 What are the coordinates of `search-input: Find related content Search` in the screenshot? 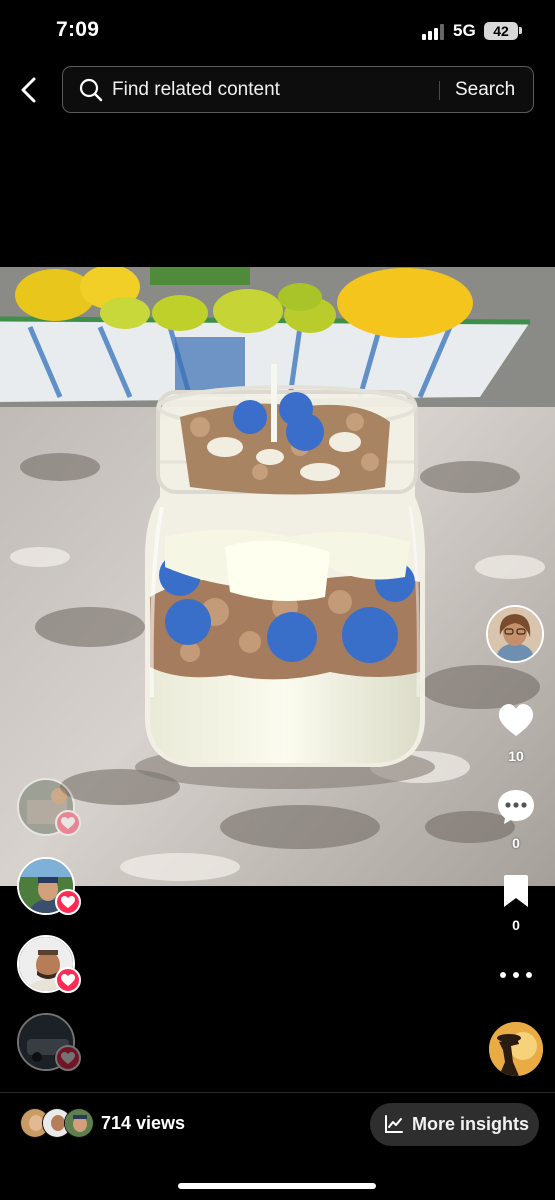 It's located at (298, 89).